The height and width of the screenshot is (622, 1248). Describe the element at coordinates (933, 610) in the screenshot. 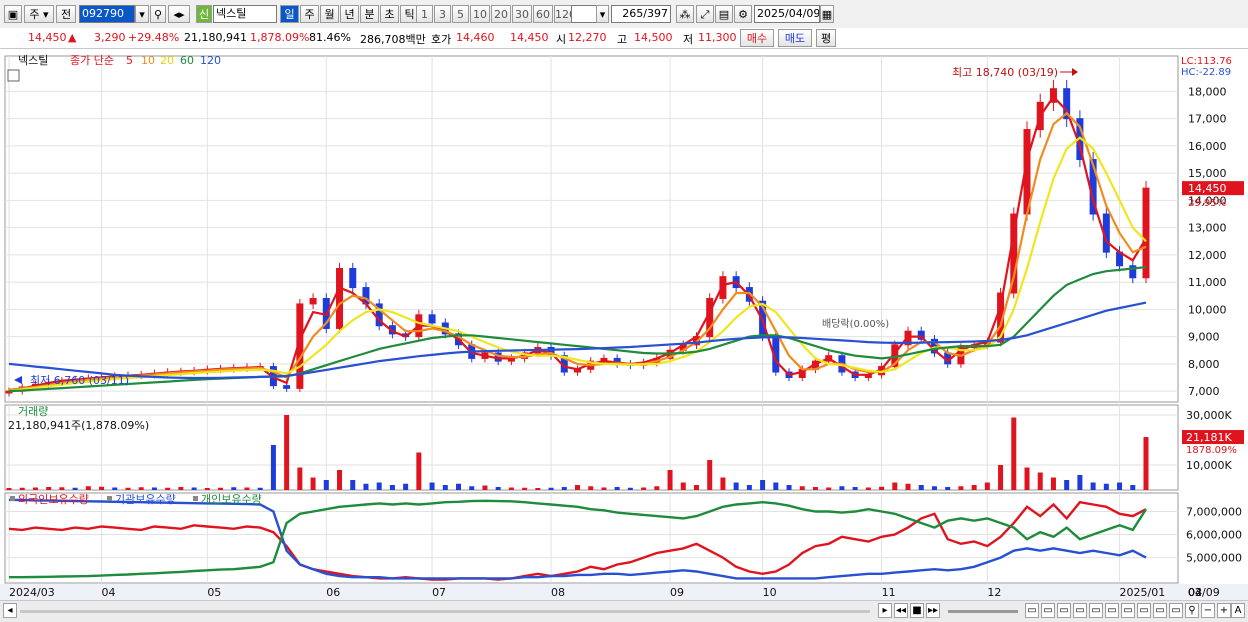

I see `fast-forward-icon: ▸▸` at that location.